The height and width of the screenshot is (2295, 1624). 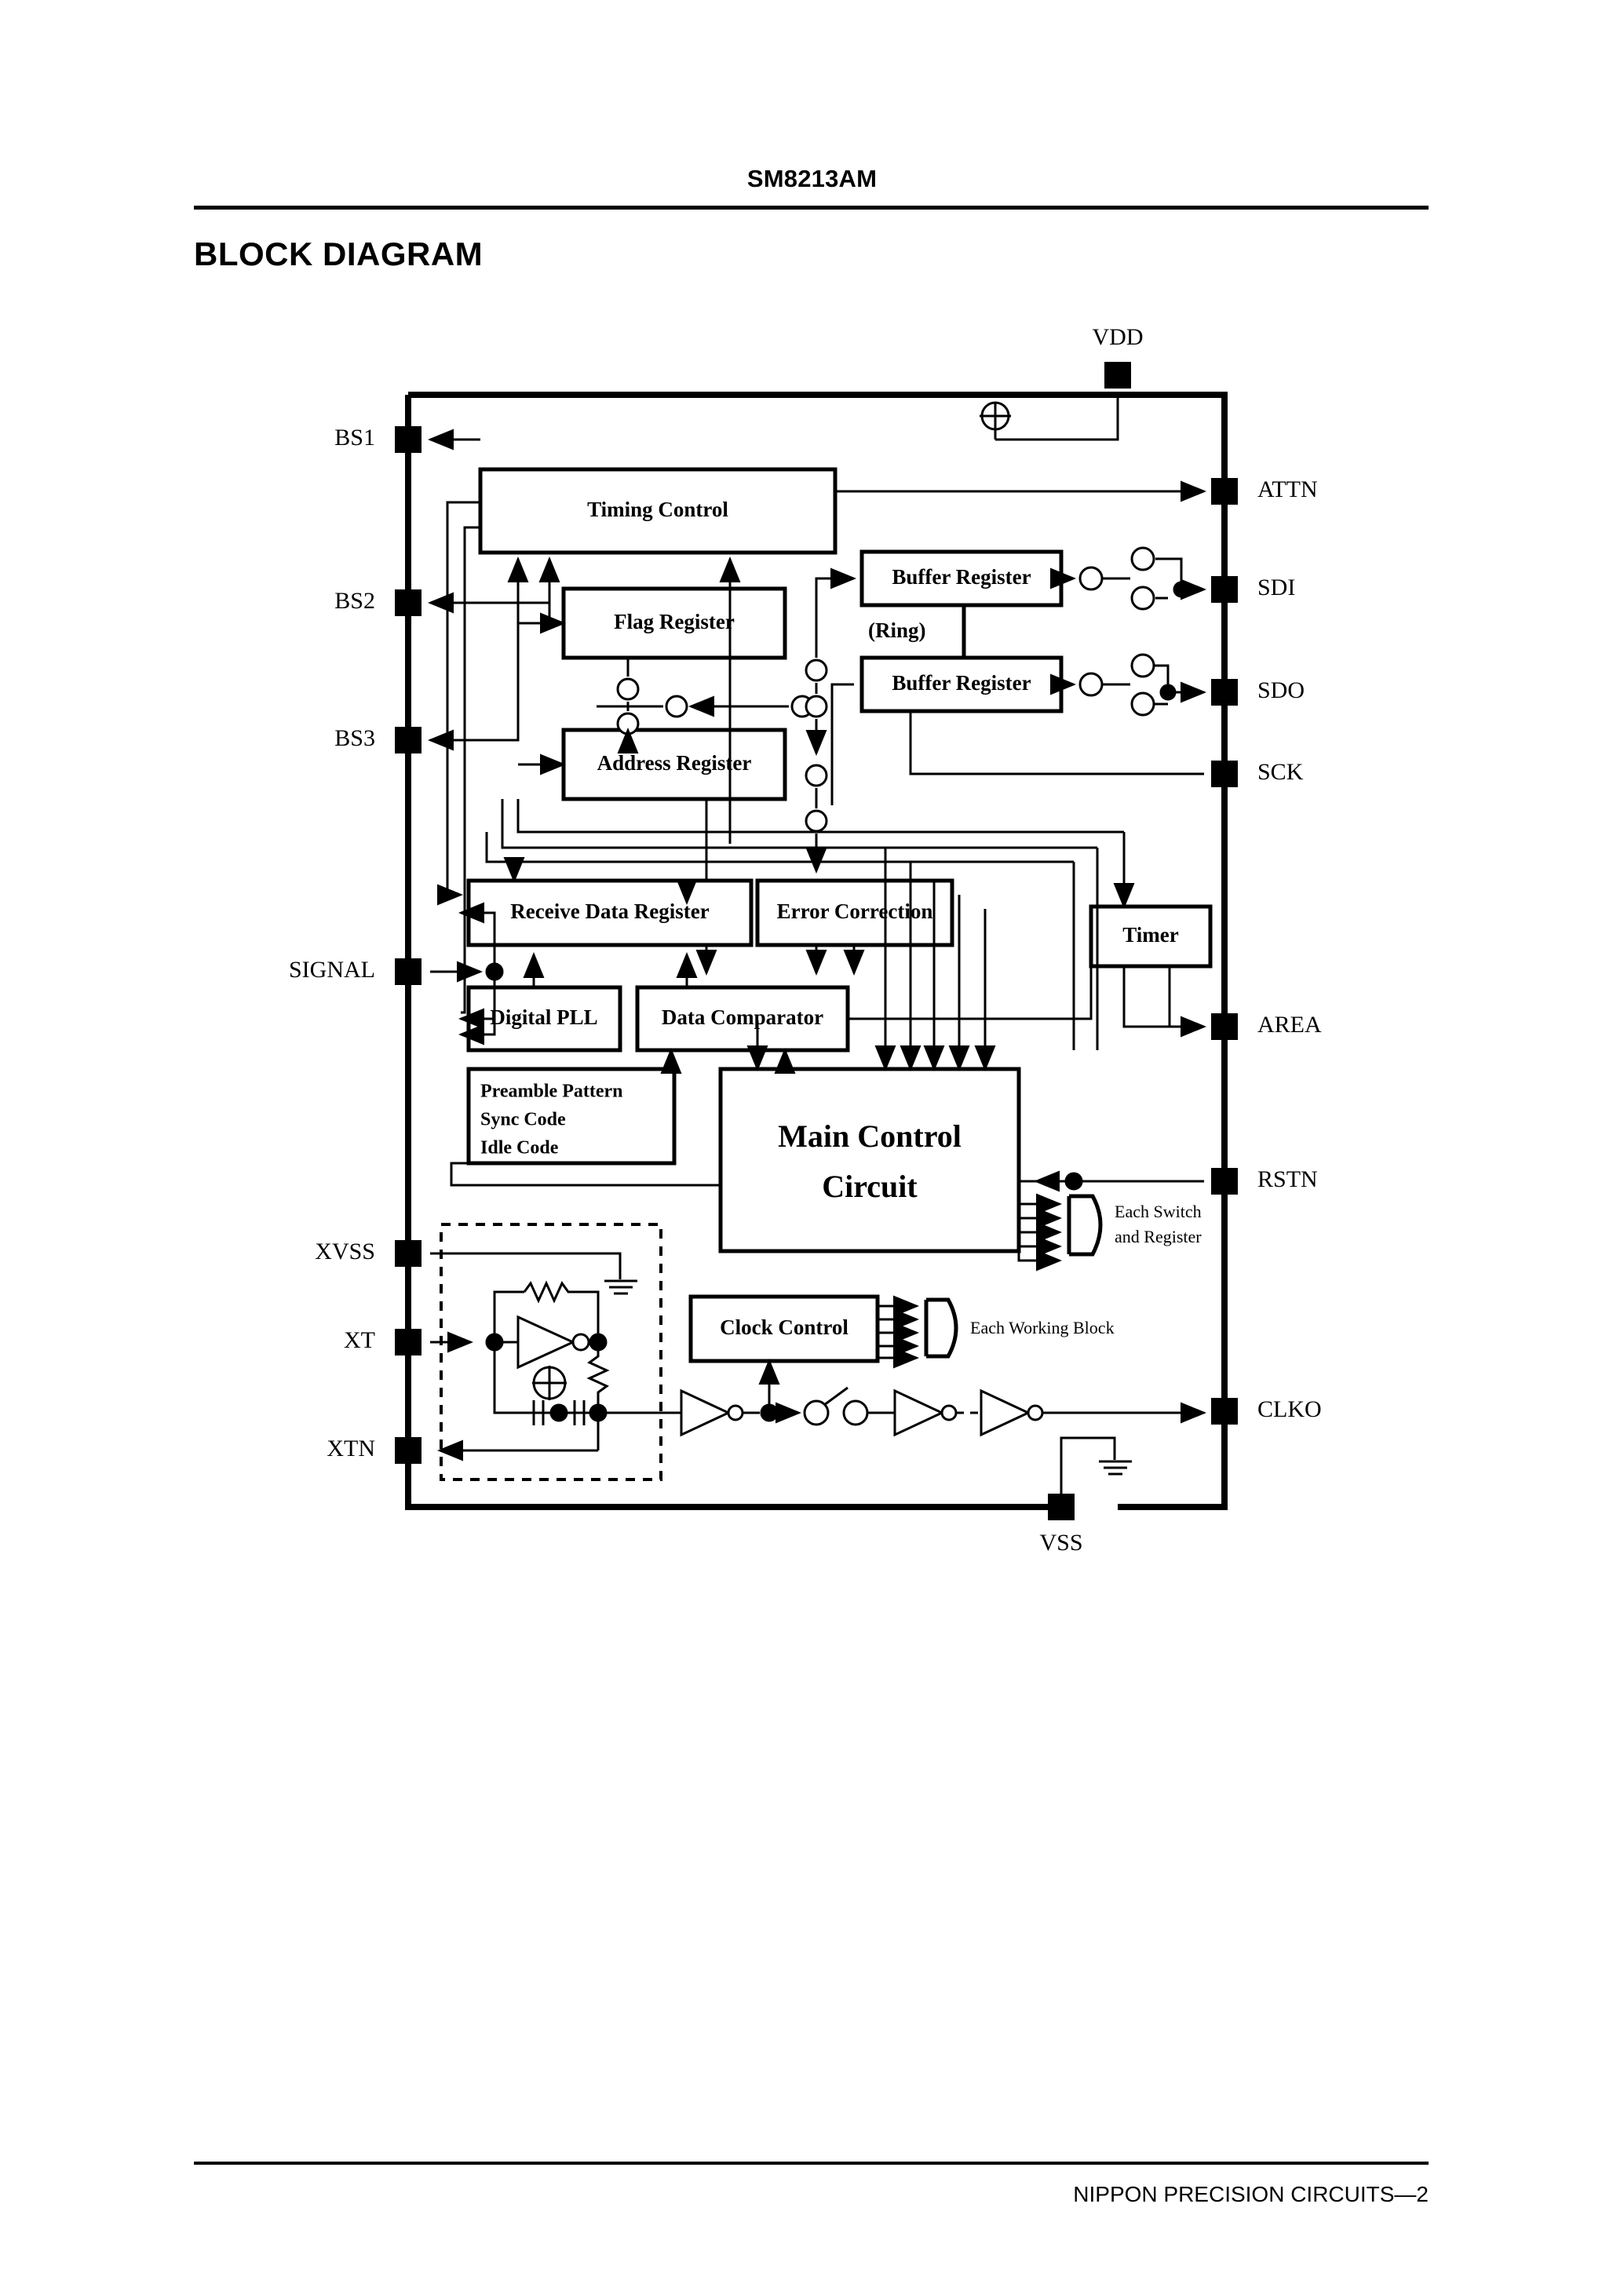 What do you see at coordinates (552, 1092) in the screenshot?
I see `preamble-line-1: Preamble Pattern` at bounding box center [552, 1092].